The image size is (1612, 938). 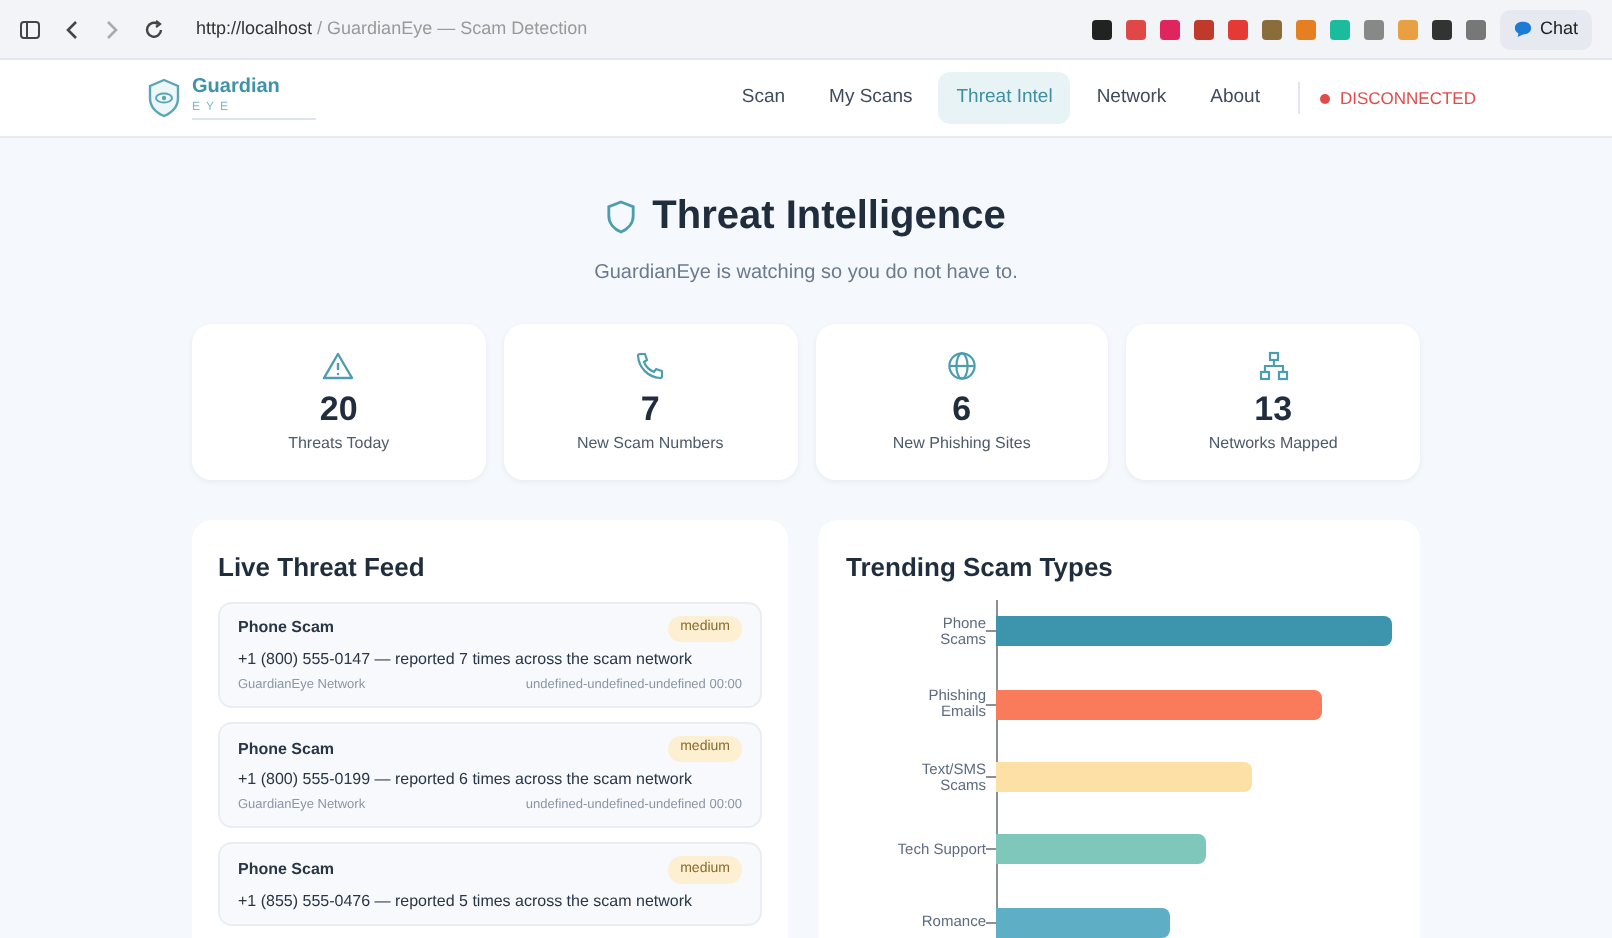 What do you see at coordinates (871, 98) in the screenshot?
I see `nav-link: My Scans` at bounding box center [871, 98].